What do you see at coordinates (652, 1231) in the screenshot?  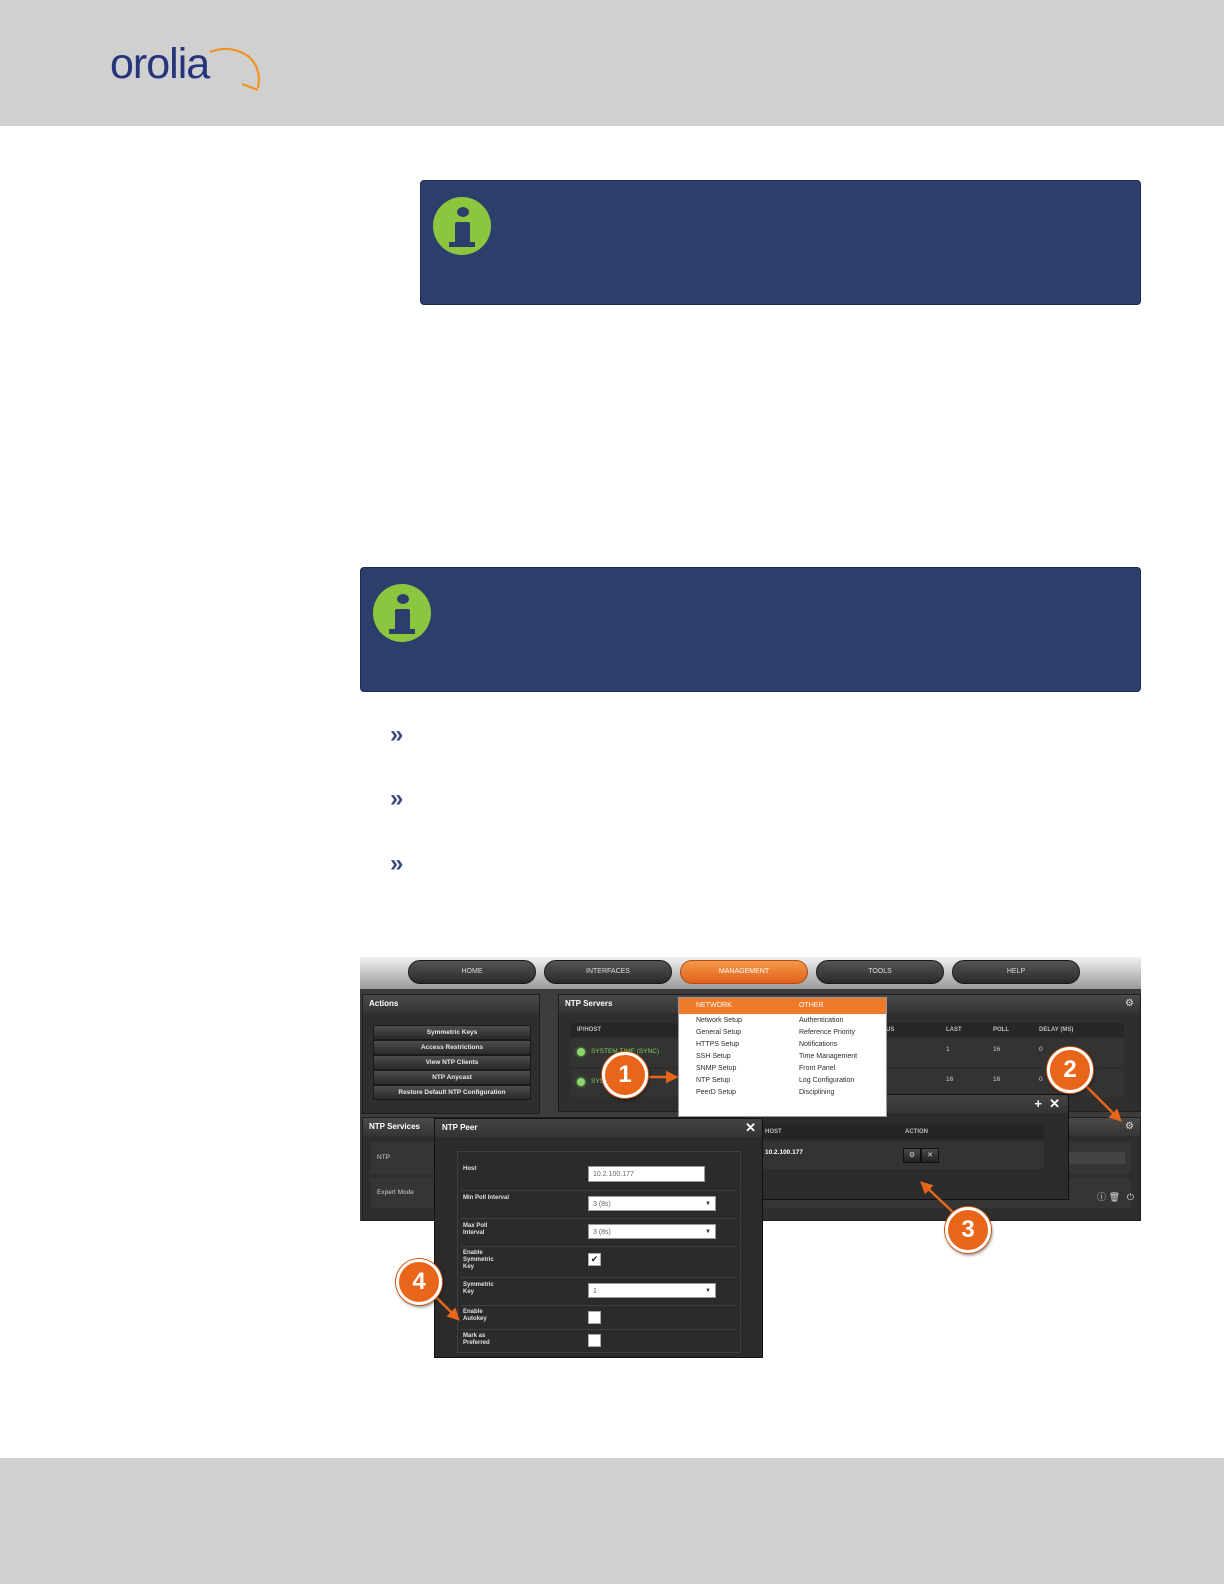 I see `max-poll-select: 3 (8s) ▼` at bounding box center [652, 1231].